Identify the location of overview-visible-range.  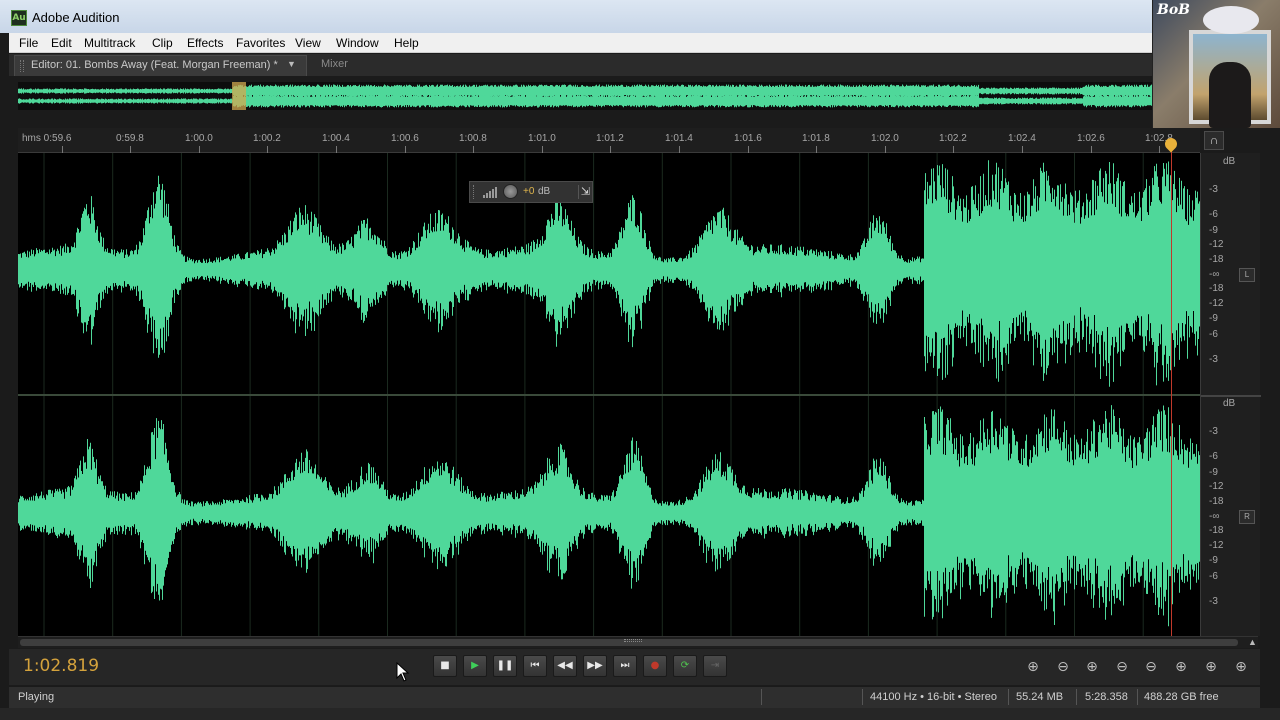
(239, 96).